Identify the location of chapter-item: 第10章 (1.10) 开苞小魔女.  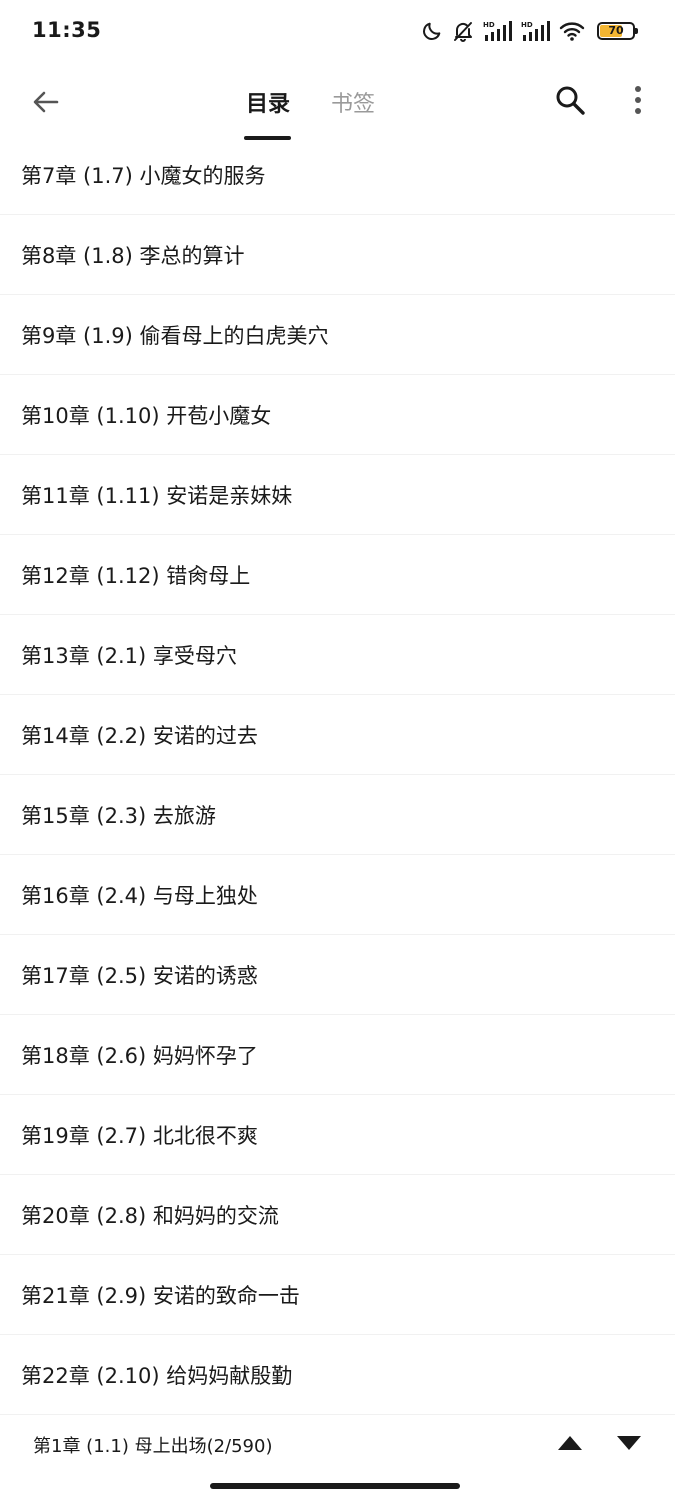
(337, 415).